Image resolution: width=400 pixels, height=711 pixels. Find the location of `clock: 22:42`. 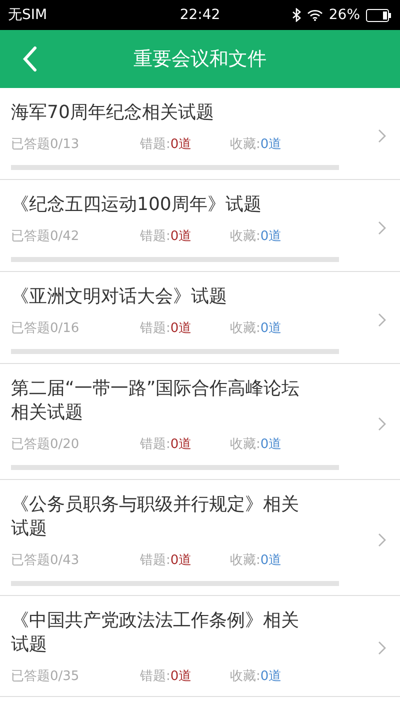

clock: 22:42 is located at coordinates (200, 15).